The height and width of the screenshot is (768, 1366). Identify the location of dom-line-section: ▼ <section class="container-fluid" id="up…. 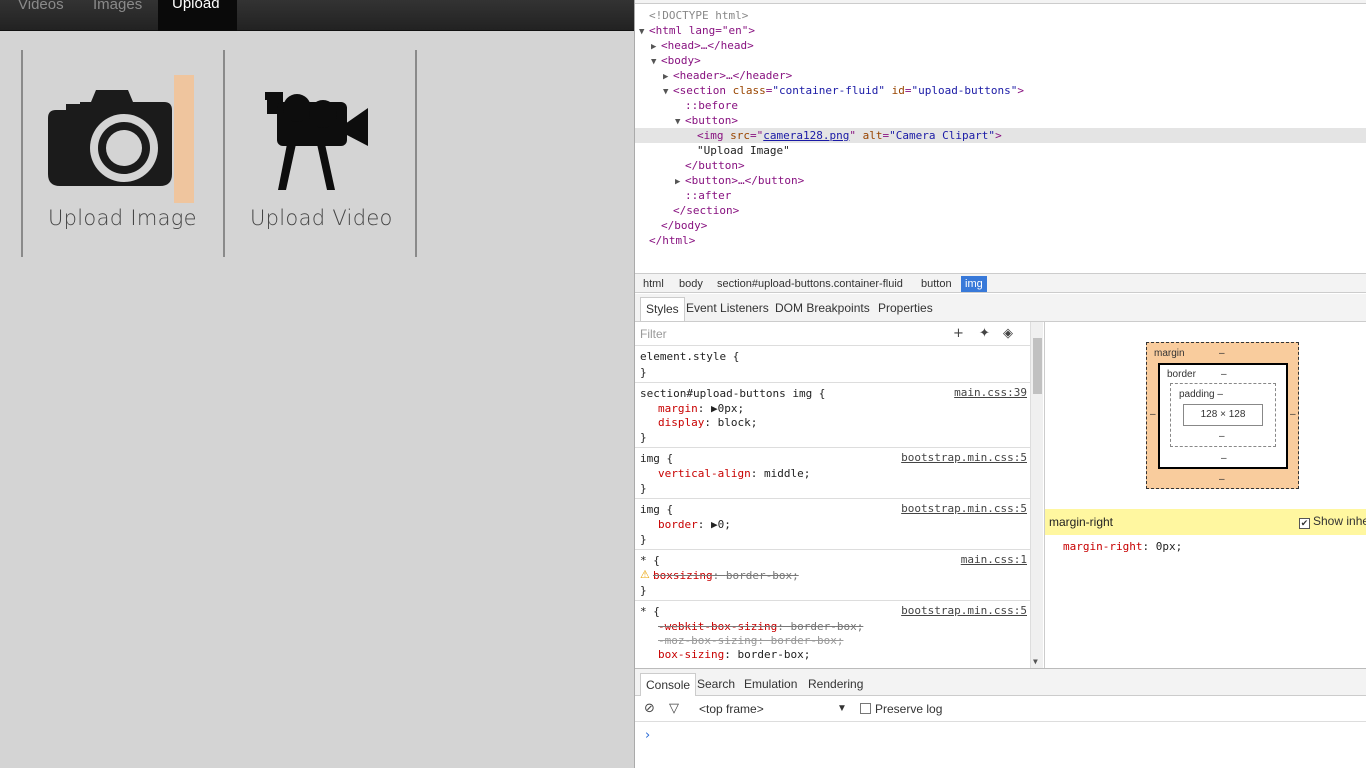
(843, 90).